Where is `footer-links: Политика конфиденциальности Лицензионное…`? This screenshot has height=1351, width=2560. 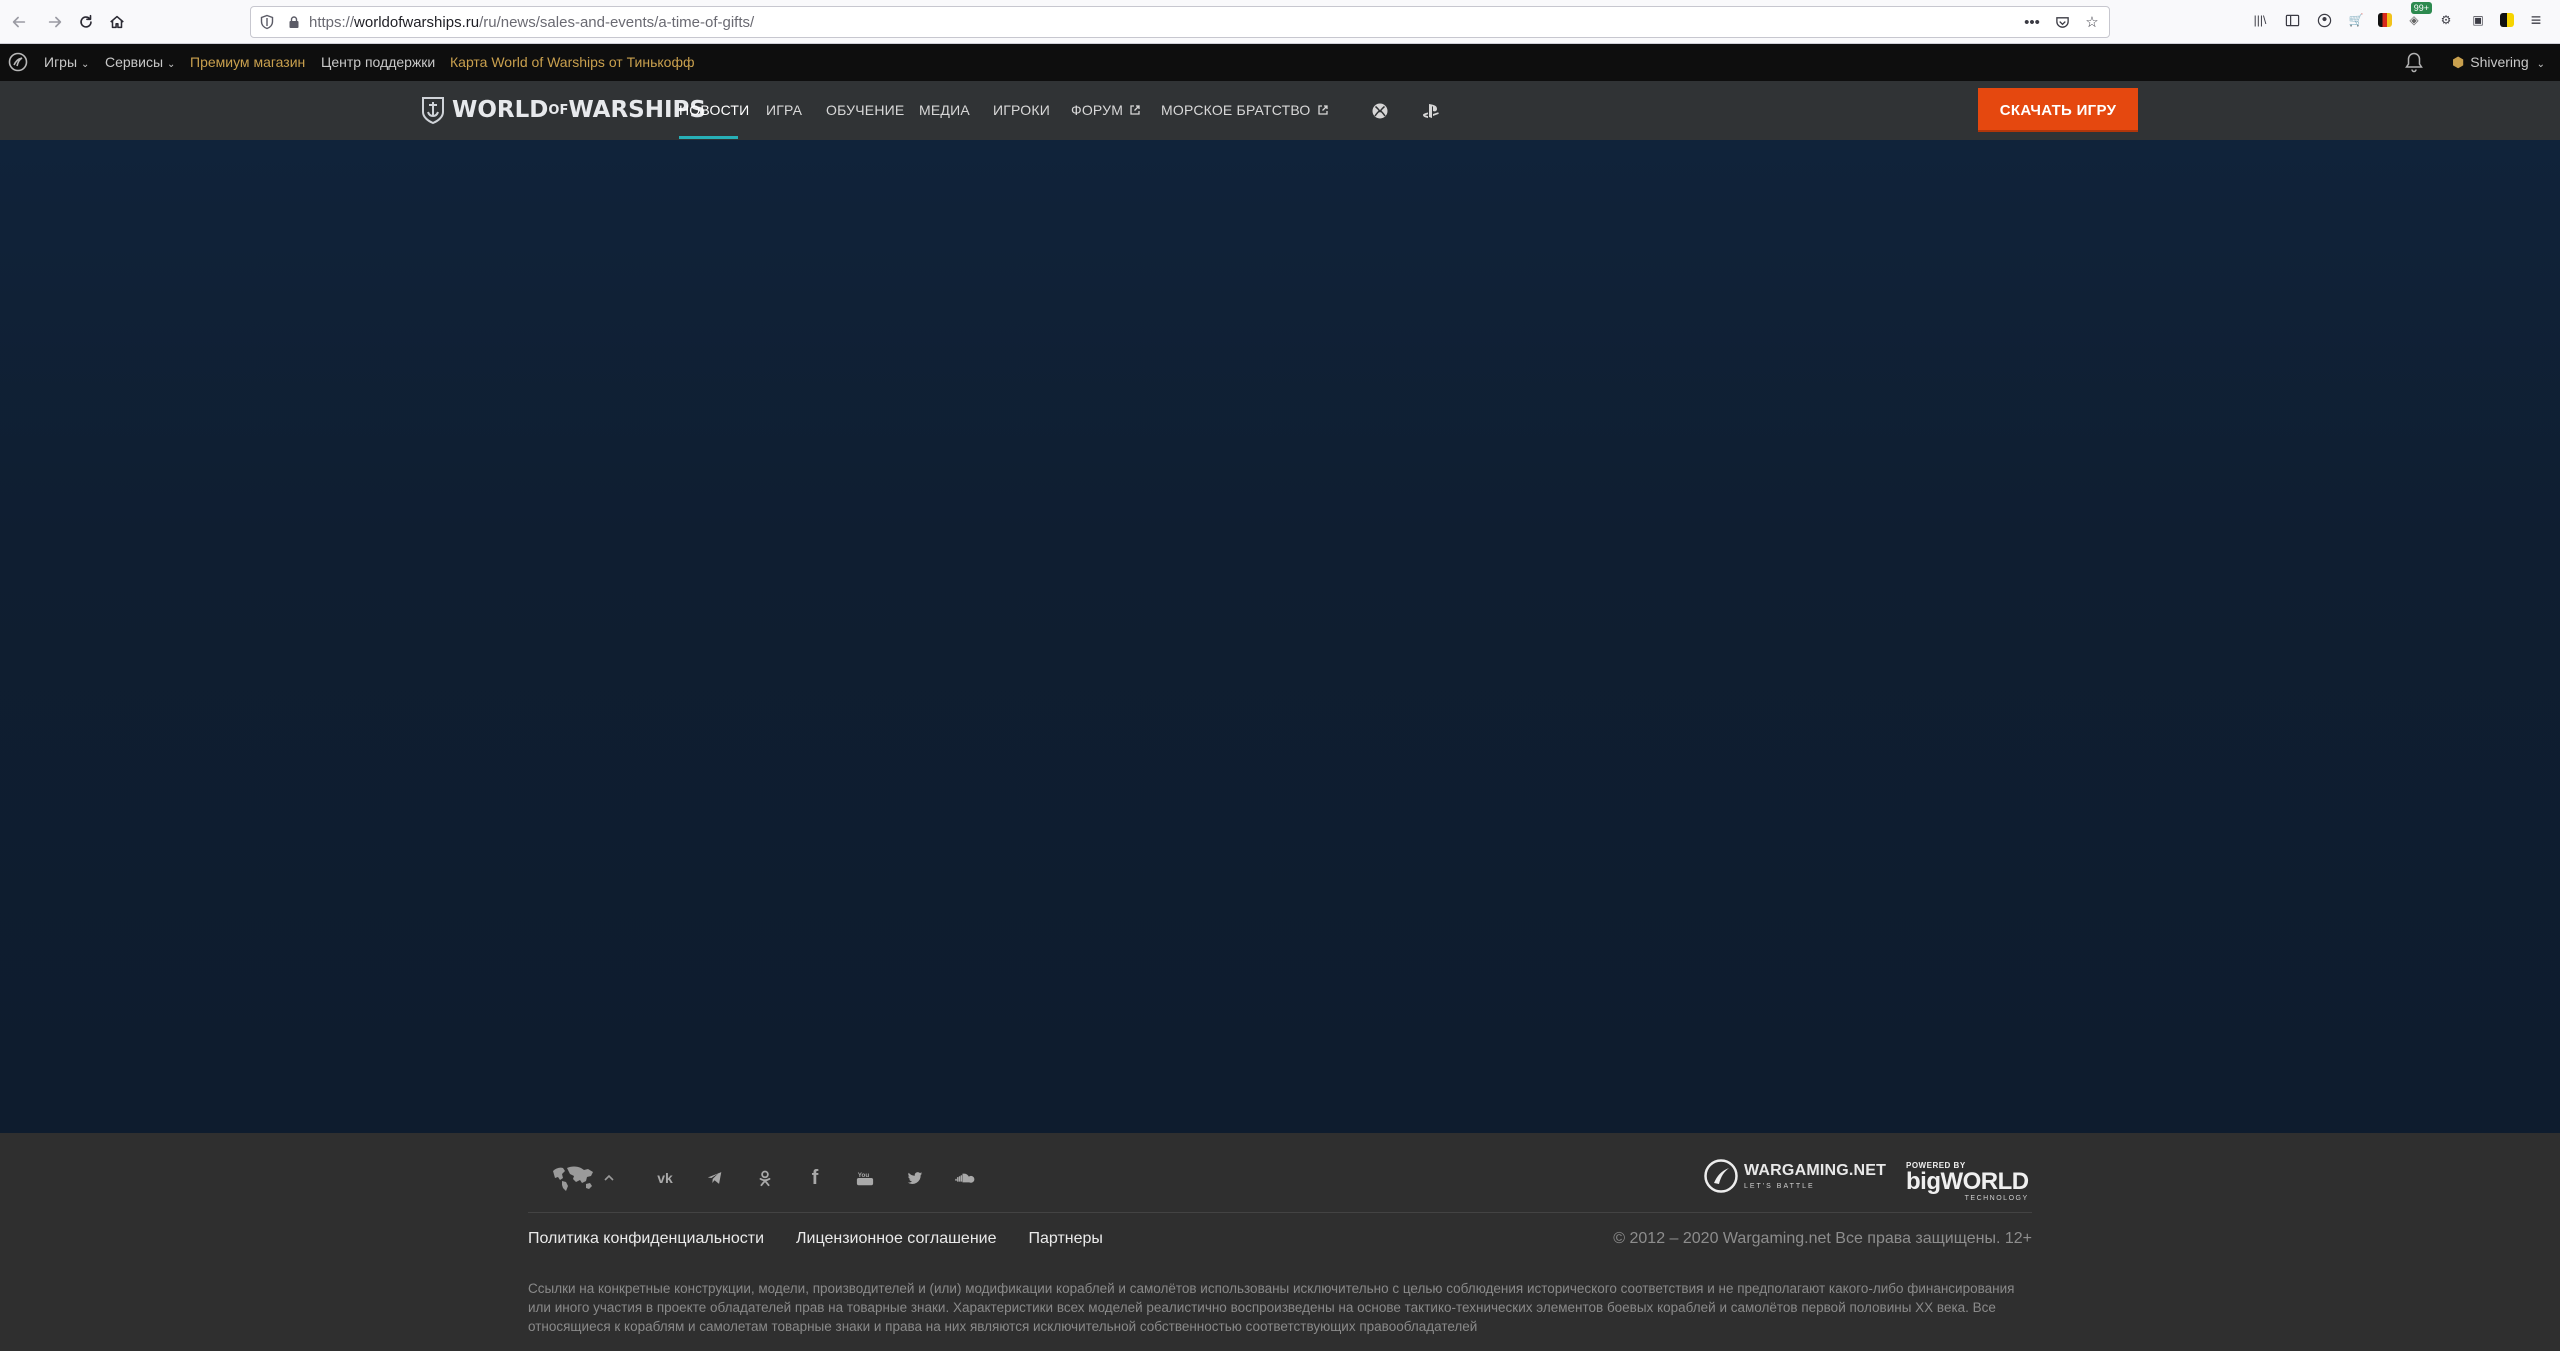
footer-links: Политика конфиденциальности Лицензионное… is located at coordinates (815, 1239).